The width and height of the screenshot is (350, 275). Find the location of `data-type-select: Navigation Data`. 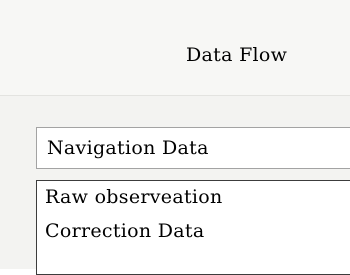

data-type-select: Navigation Data is located at coordinates (193, 148).